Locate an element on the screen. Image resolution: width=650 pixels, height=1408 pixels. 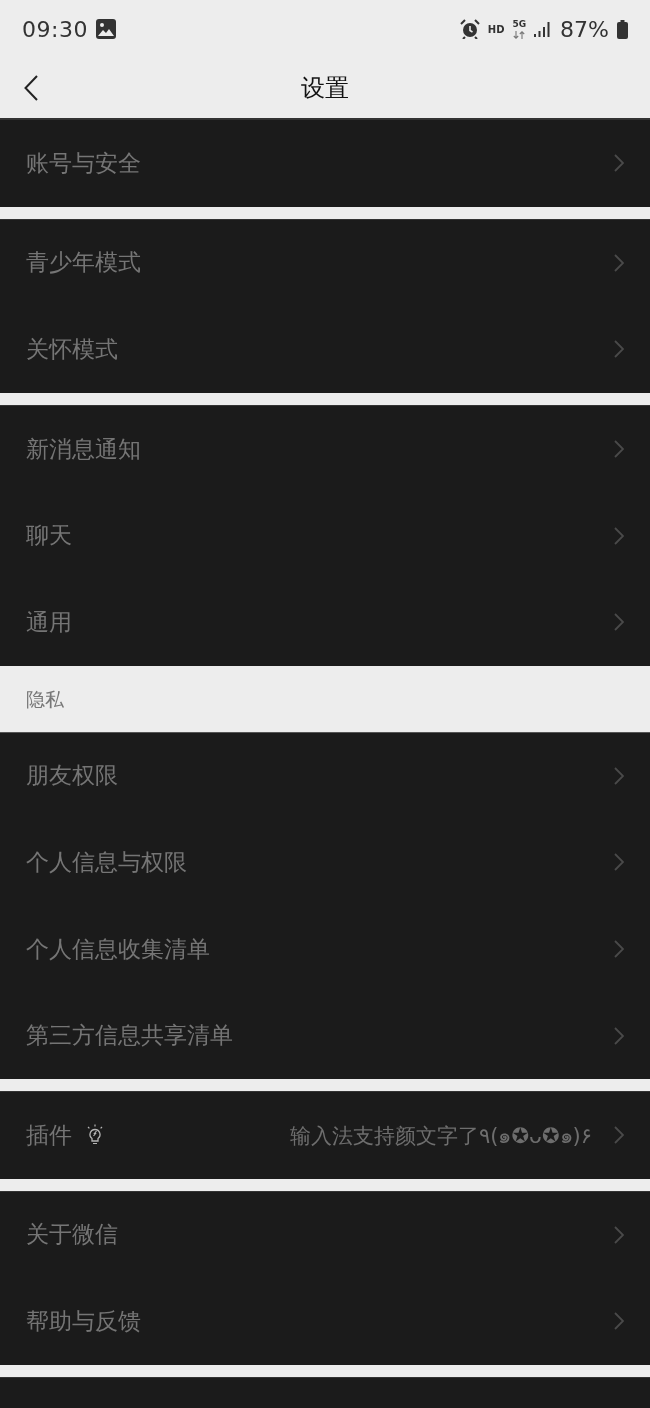
battery-icon is located at coordinates (622, 29).